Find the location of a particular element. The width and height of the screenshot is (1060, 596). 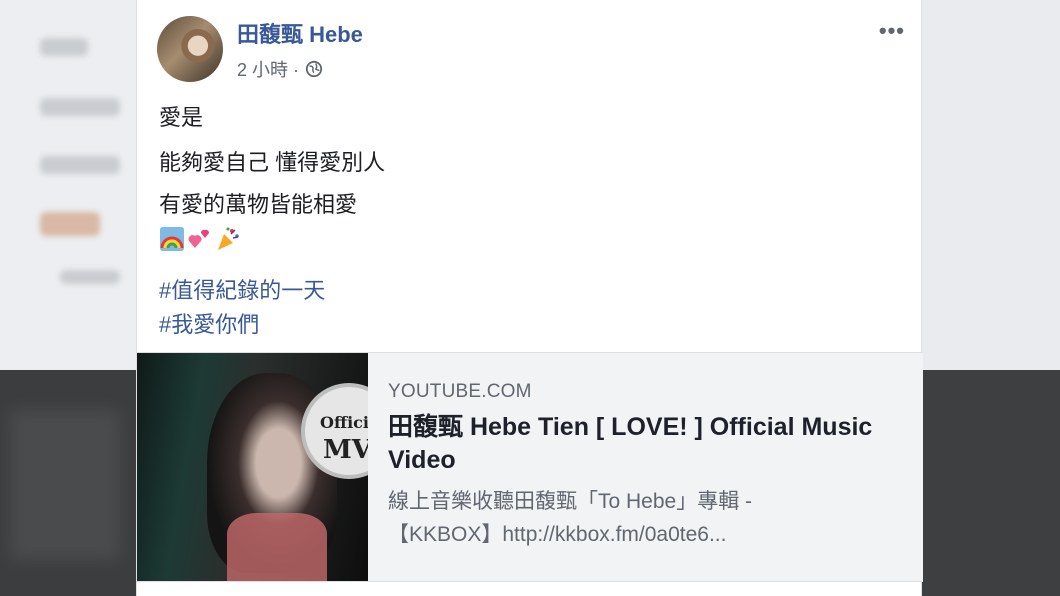

two-hearts-icon is located at coordinates (200, 239).